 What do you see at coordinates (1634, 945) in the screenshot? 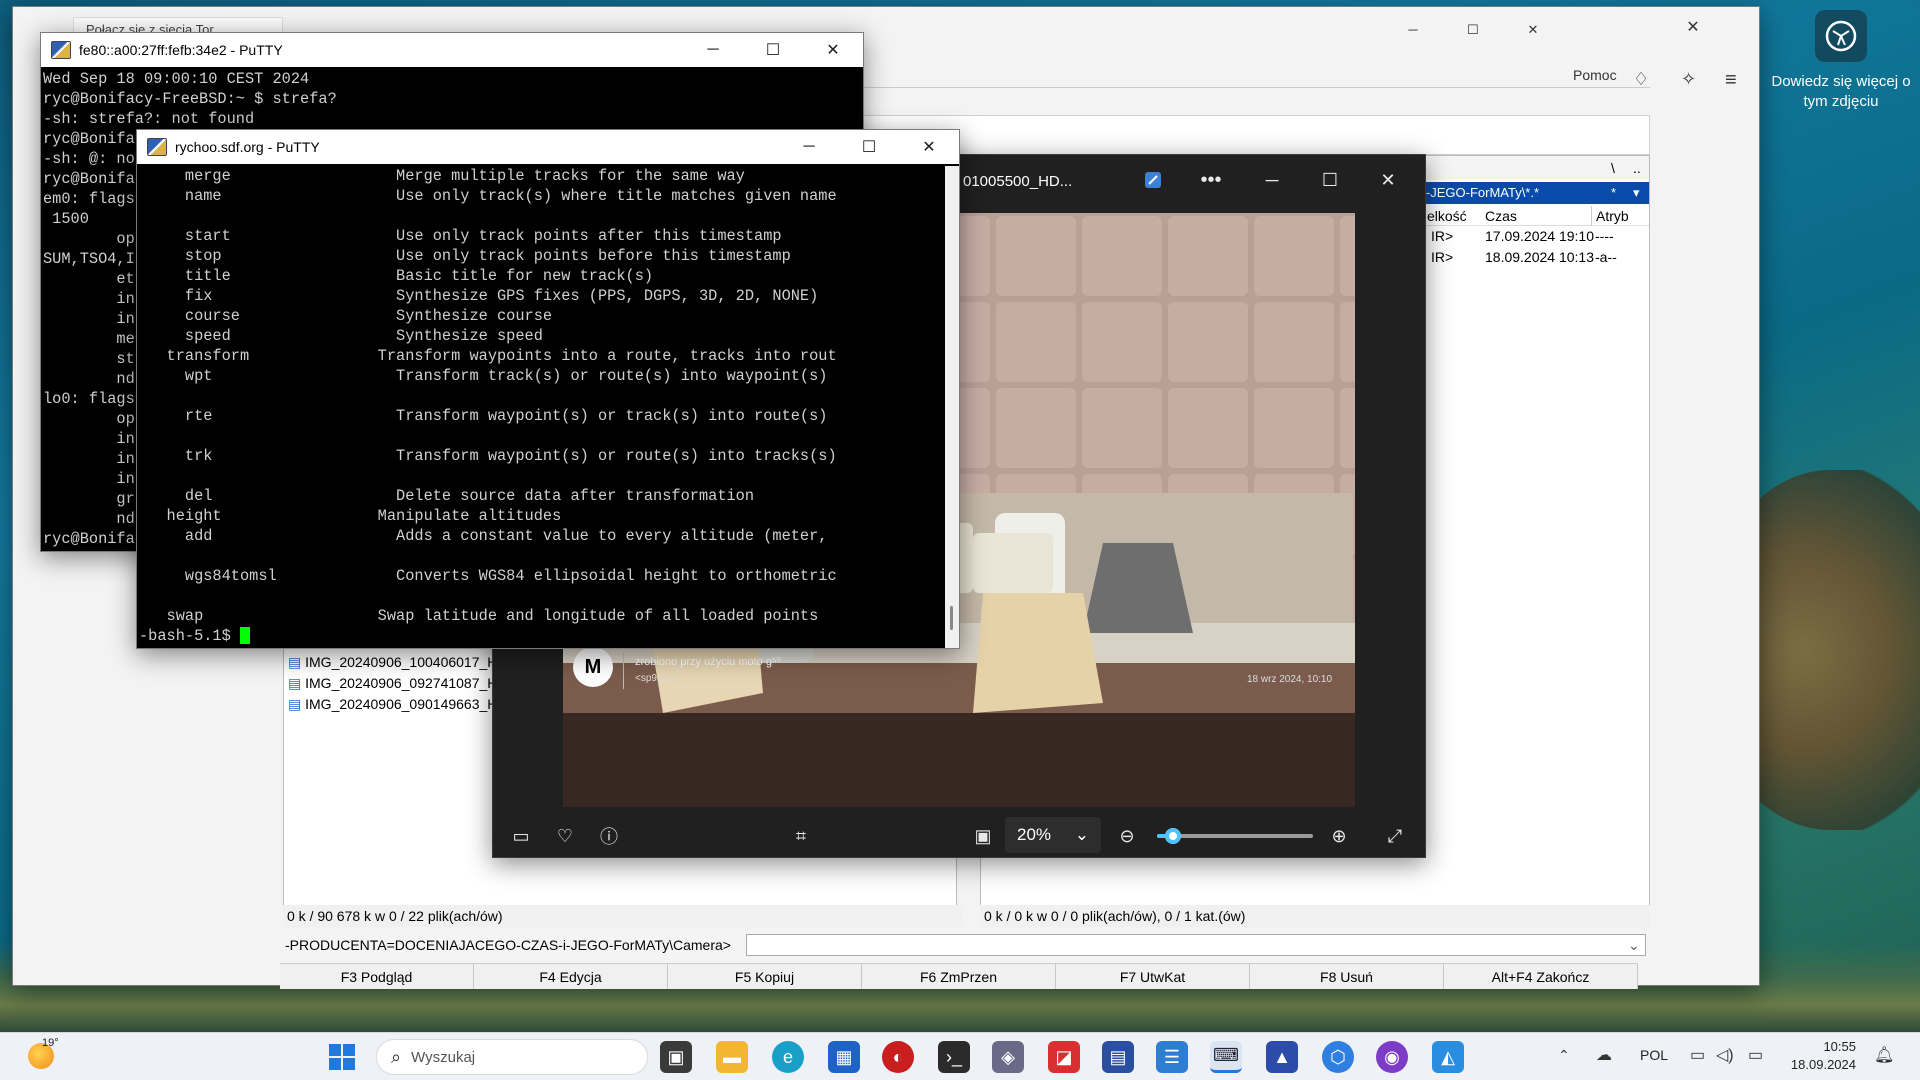
I see `chevron-down-icon: ⌄` at bounding box center [1634, 945].